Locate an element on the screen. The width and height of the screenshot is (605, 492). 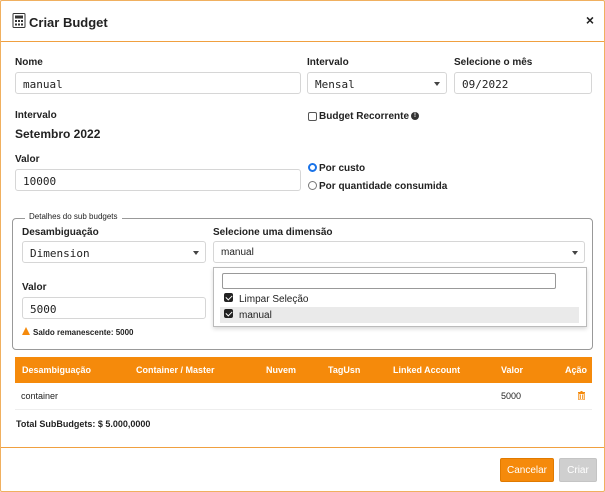
create-button: Criar is located at coordinates (578, 470).